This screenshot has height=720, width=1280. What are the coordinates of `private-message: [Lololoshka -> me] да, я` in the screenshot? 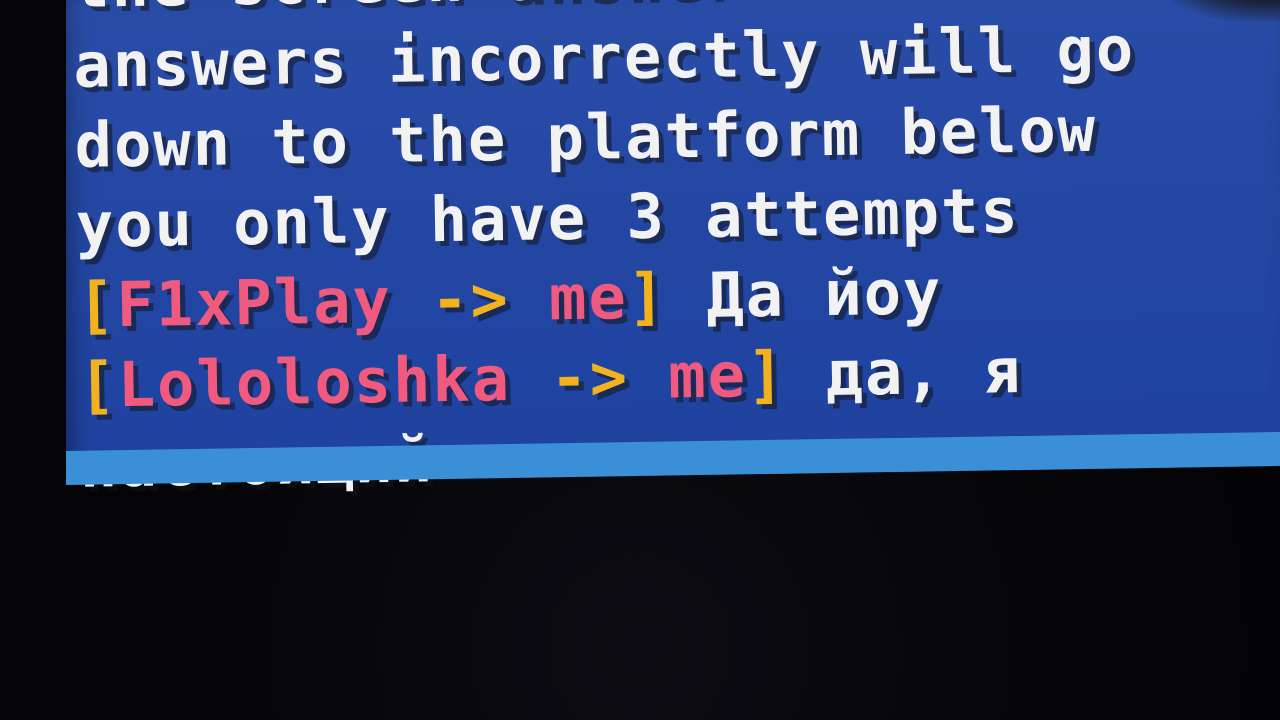 It's located at (609, 377).